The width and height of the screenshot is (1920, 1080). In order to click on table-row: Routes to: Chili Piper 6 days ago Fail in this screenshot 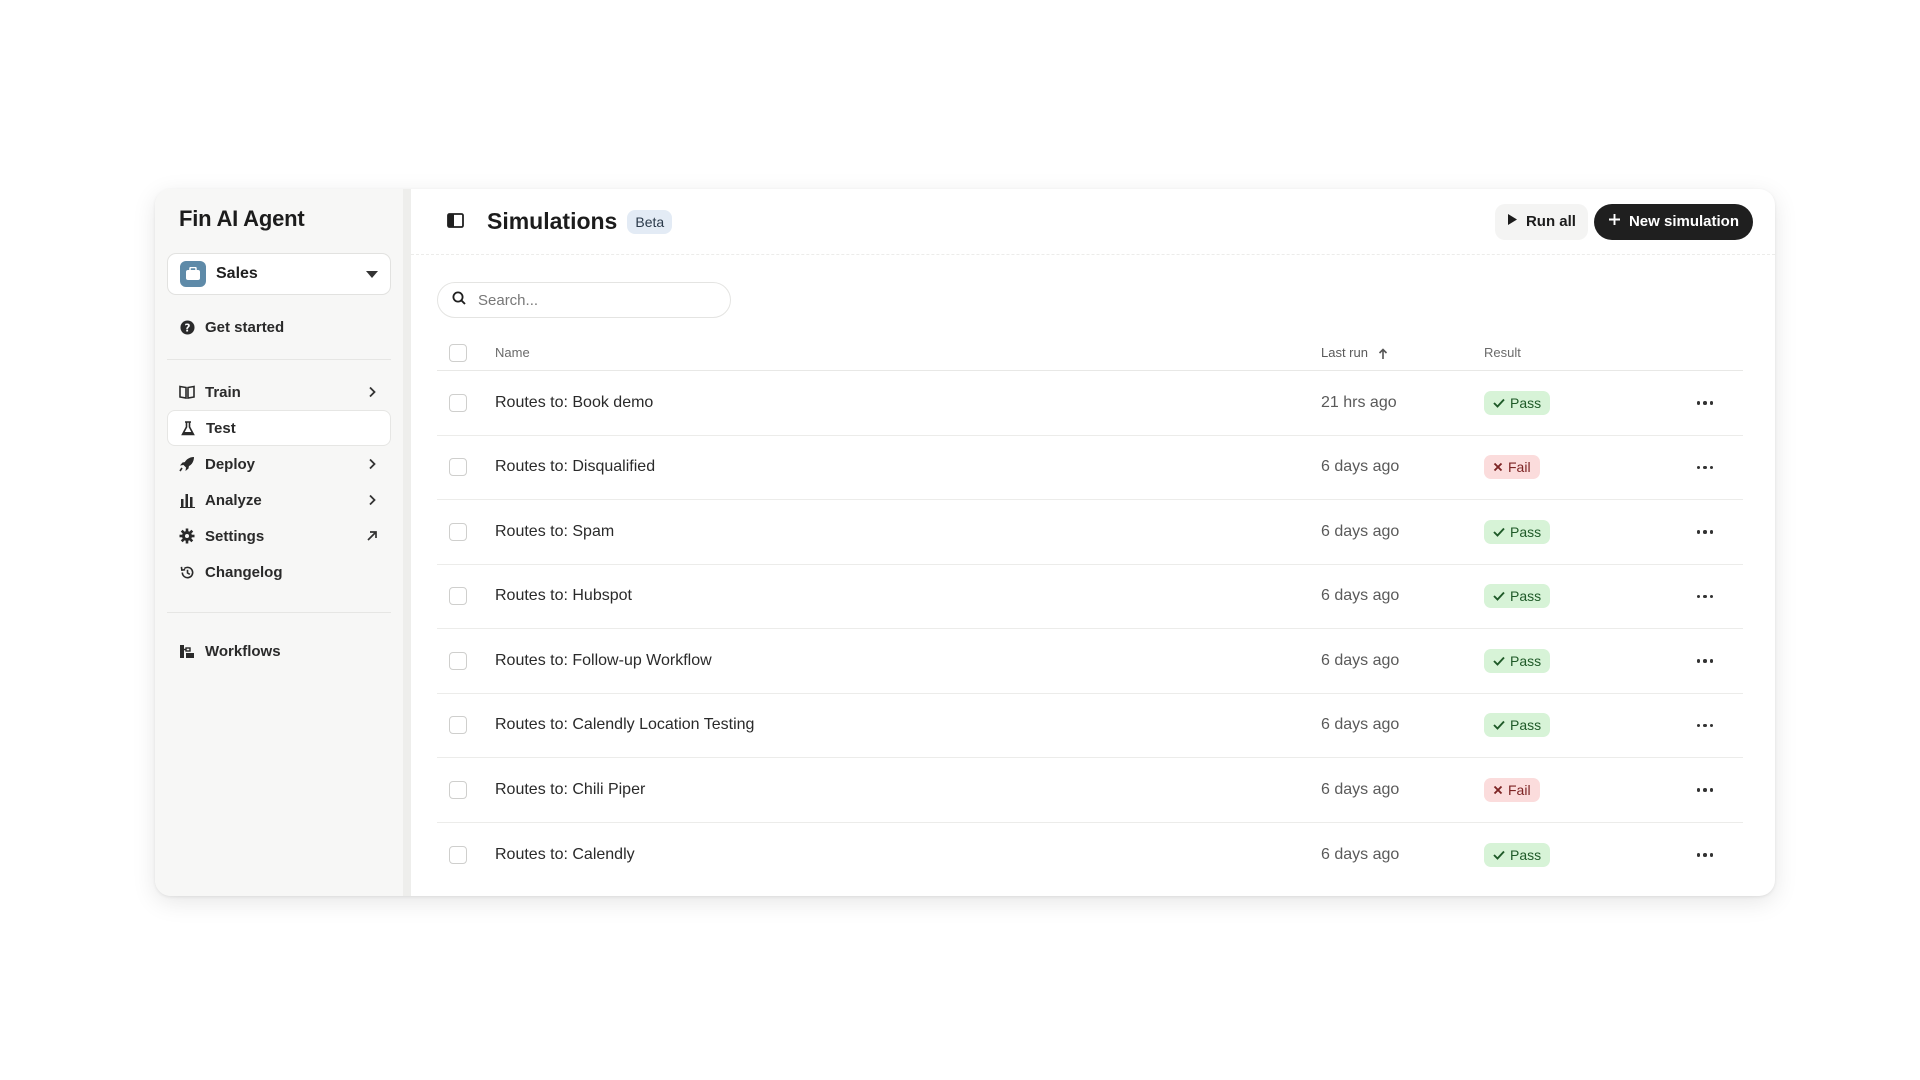, I will do `click(1090, 790)`.